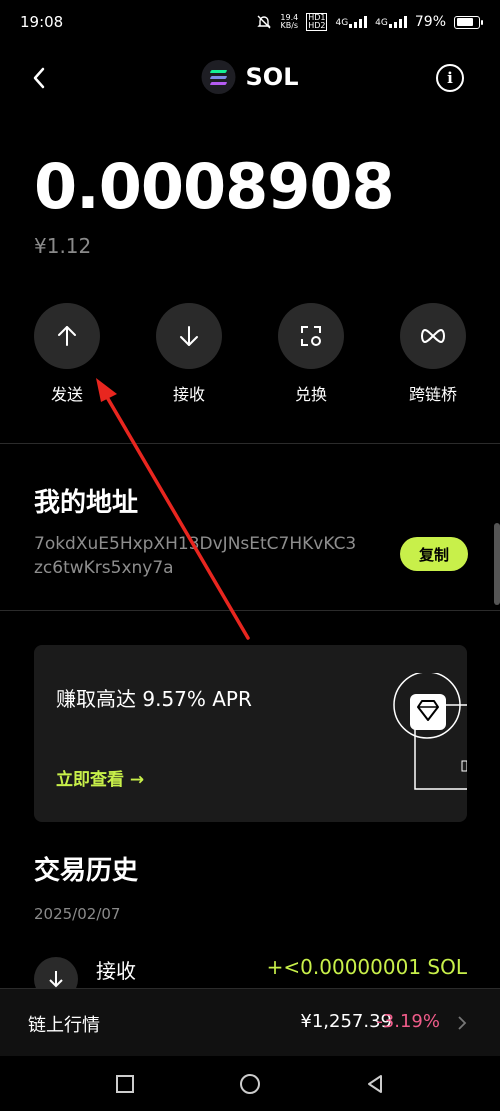 This screenshot has width=500, height=1111. I want to click on battery-percent: 79%, so click(430, 22).